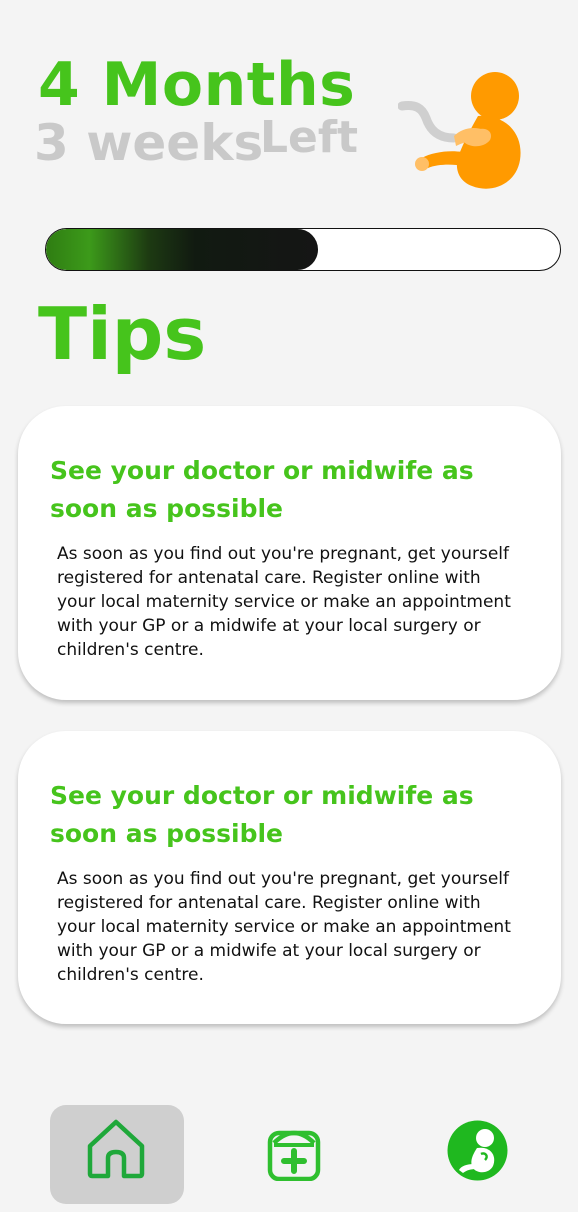  Describe the element at coordinates (459, 130) in the screenshot. I see `fetus-icon` at that location.